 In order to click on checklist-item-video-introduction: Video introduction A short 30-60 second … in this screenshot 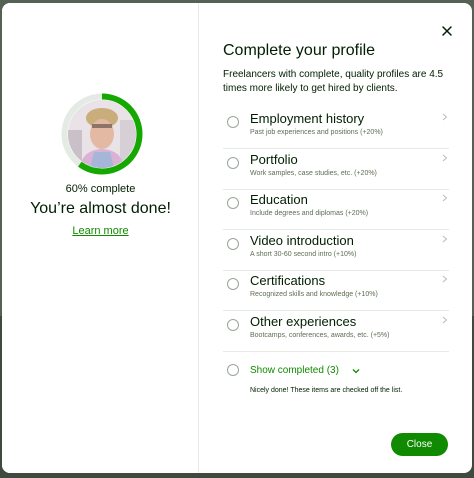, I will do `click(336, 251)`.